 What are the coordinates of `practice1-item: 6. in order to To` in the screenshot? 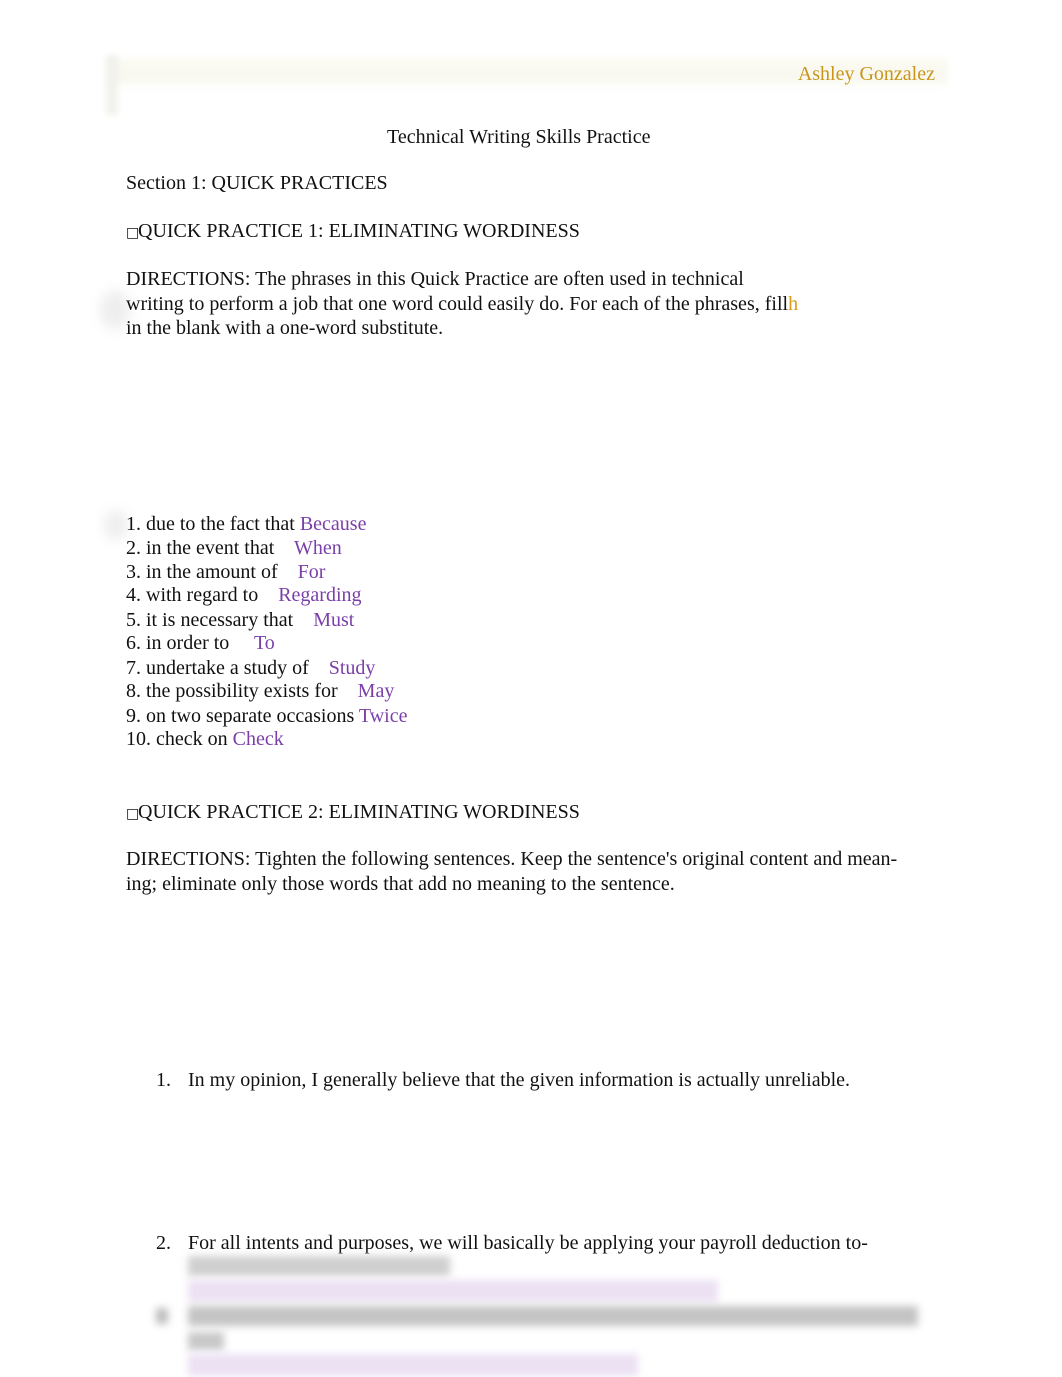 It's located at (200, 643).